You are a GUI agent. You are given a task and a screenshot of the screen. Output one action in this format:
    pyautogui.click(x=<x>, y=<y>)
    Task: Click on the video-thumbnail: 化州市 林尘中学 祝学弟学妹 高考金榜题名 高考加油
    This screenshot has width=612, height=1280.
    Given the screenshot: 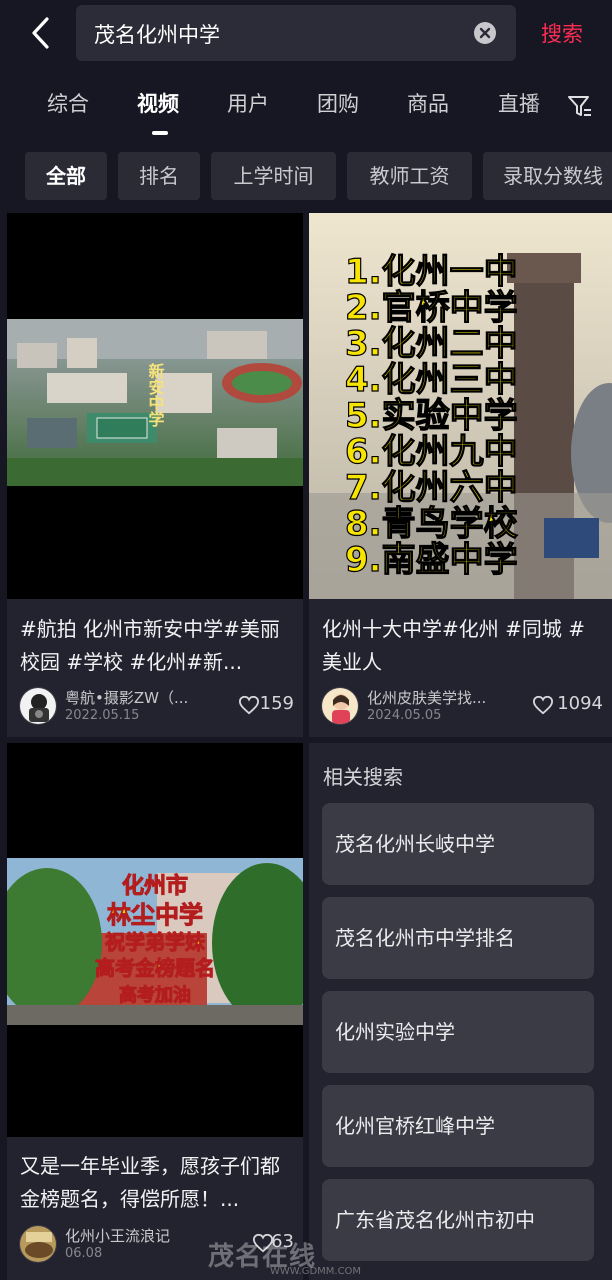 What is the action you would take?
    pyautogui.click(x=155, y=940)
    